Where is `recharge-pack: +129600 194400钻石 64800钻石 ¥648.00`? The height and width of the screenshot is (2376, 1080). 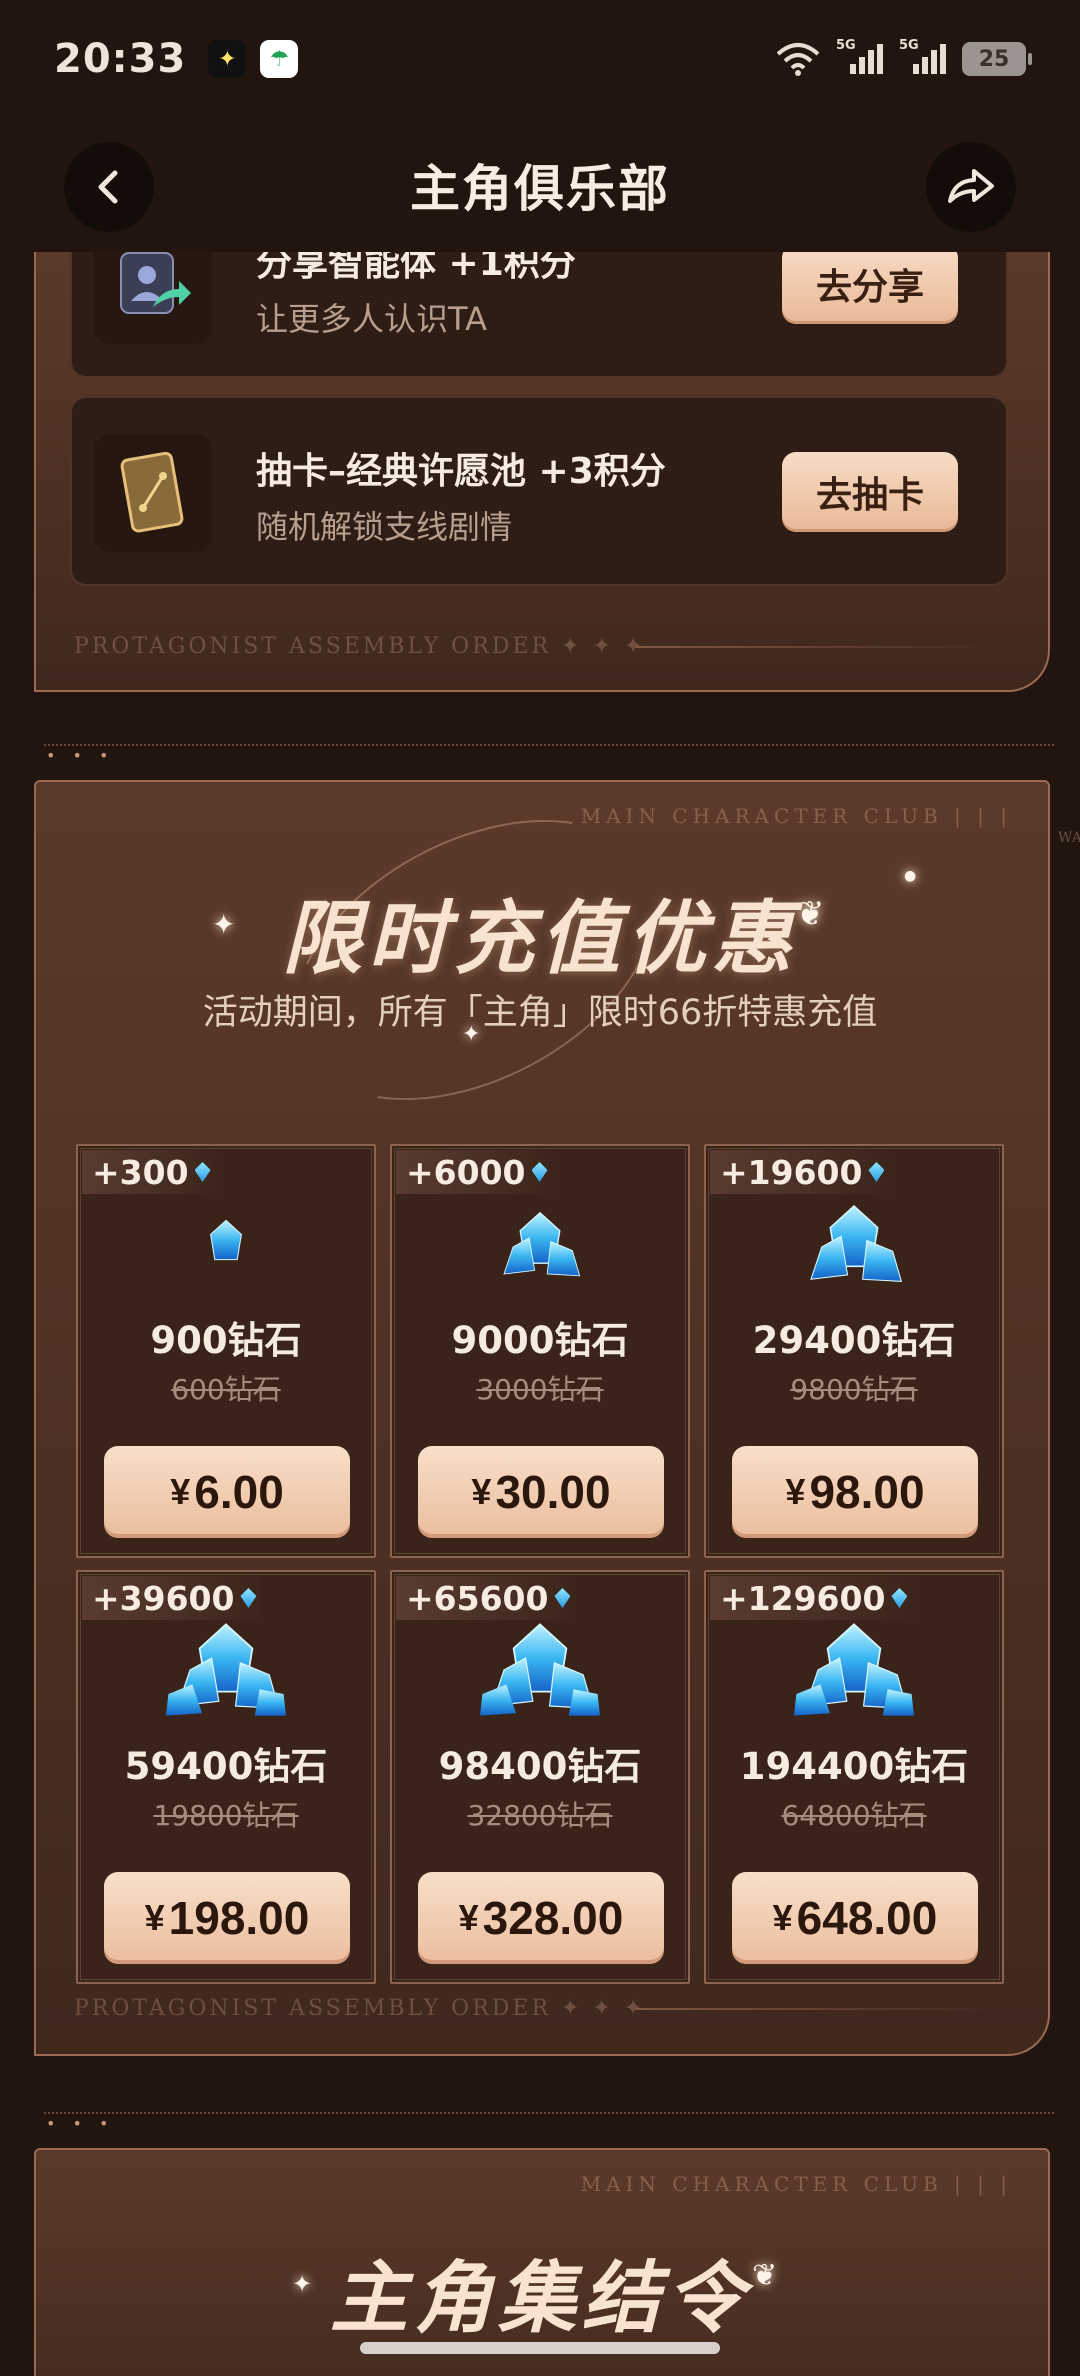 recharge-pack: +129600 194400钻石 64800钻石 ¥648.00 is located at coordinates (854, 1777).